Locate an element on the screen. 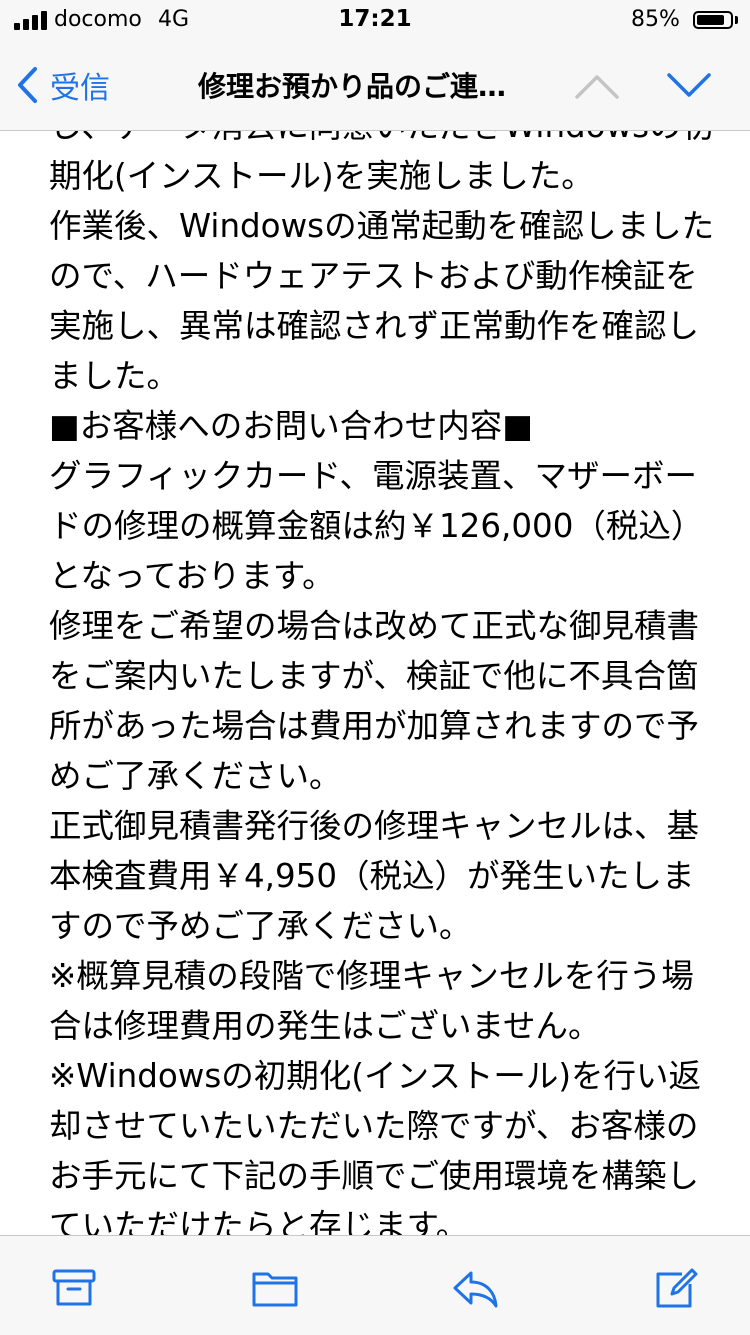  next-message-button is located at coordinates (689, 85).